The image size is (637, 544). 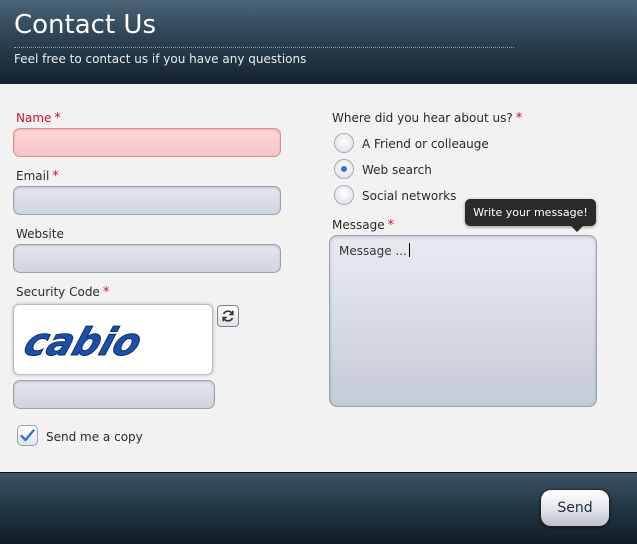 I want to click on text-caret, so click(x=409, y=250).